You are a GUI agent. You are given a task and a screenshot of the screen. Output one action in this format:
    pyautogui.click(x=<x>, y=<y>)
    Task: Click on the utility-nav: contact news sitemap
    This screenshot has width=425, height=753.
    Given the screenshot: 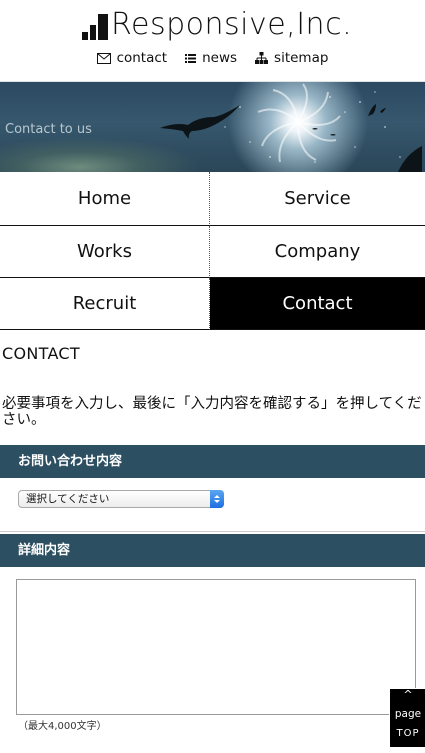 What is the action you would take?
    pyautogui.click(x=212, y=58)
    